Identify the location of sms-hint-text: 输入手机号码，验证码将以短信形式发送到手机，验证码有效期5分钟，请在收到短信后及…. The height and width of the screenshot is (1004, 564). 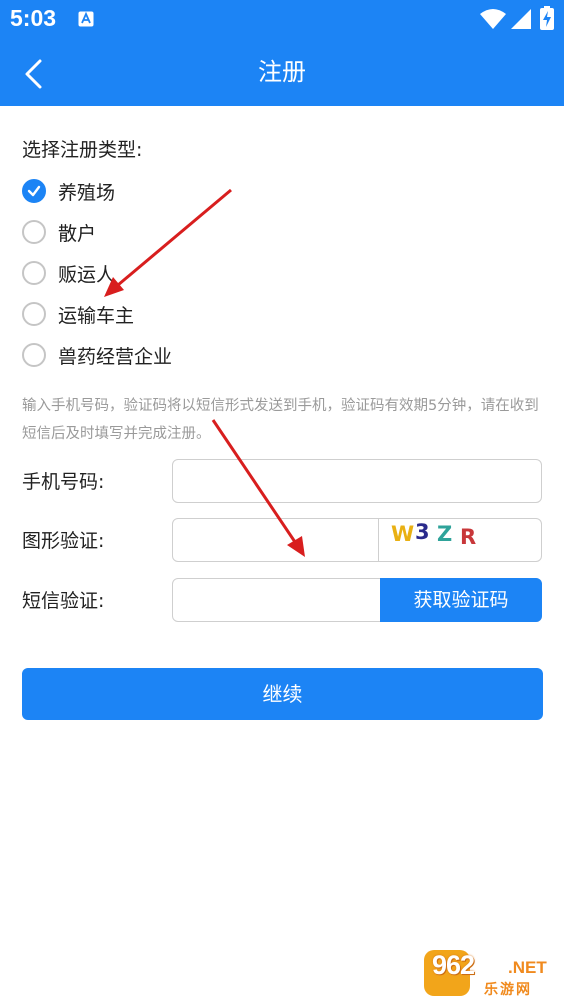
(280, 420).